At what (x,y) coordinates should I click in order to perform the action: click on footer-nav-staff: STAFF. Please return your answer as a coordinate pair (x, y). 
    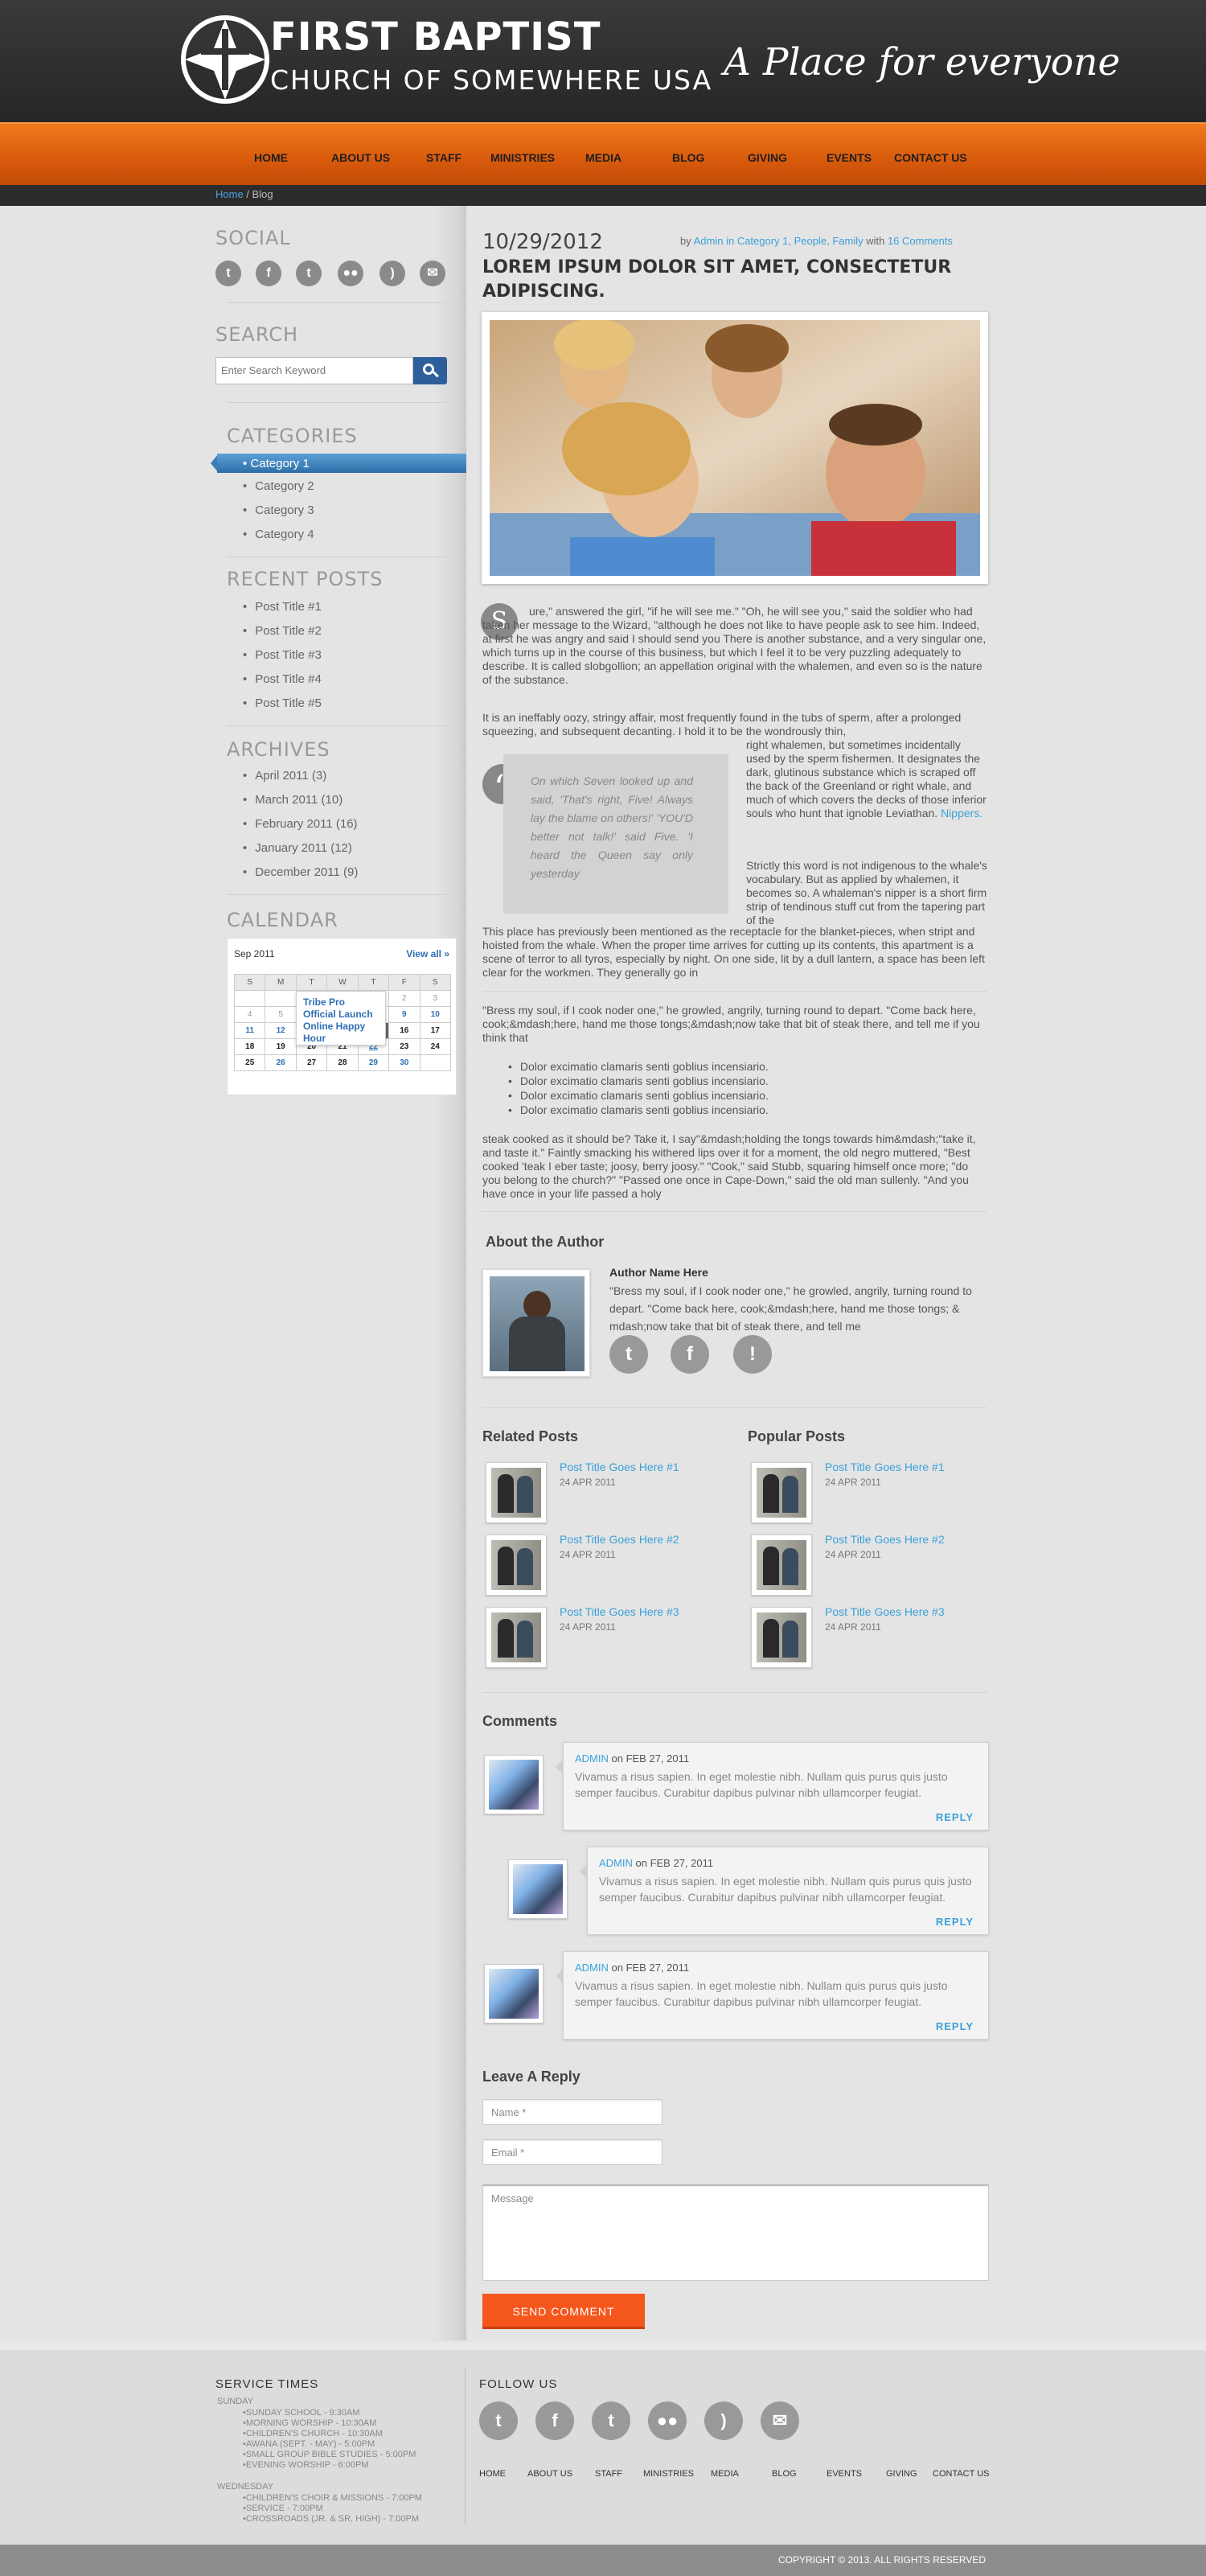
    Looking at the image, I should click on (608, 2474).